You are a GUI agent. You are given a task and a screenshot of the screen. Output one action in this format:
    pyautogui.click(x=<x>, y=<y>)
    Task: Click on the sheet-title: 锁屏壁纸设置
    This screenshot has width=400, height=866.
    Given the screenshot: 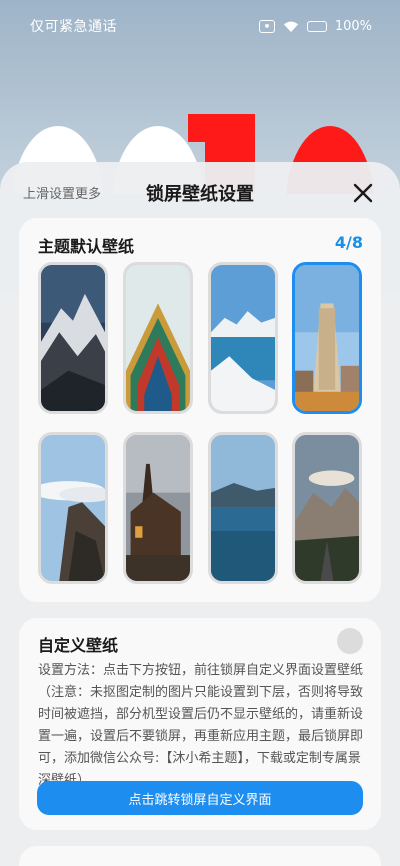 What is the action you would take?
    pyautogui.click(x=200, y=194)
    